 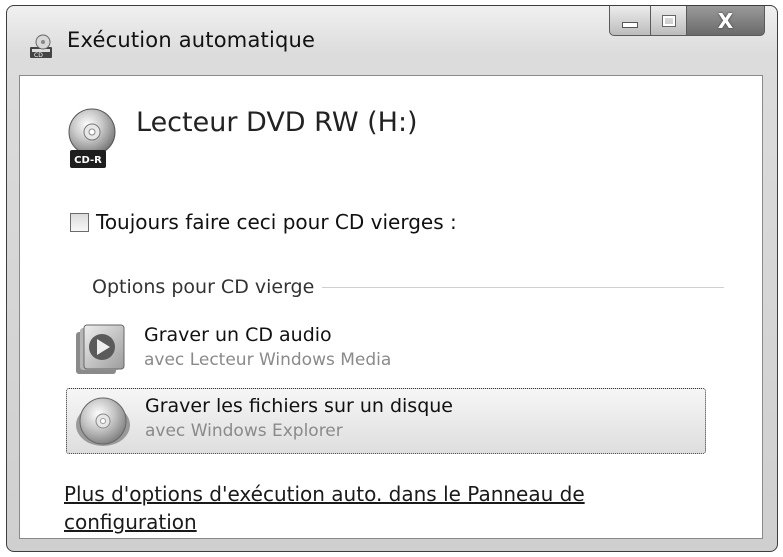 What do you see at coordinates (268, 360) in the screenshot?
I see `option-burn-audio-cd-subtitle: avec Lecteur Windows Media` at bounding box center [268, 360].